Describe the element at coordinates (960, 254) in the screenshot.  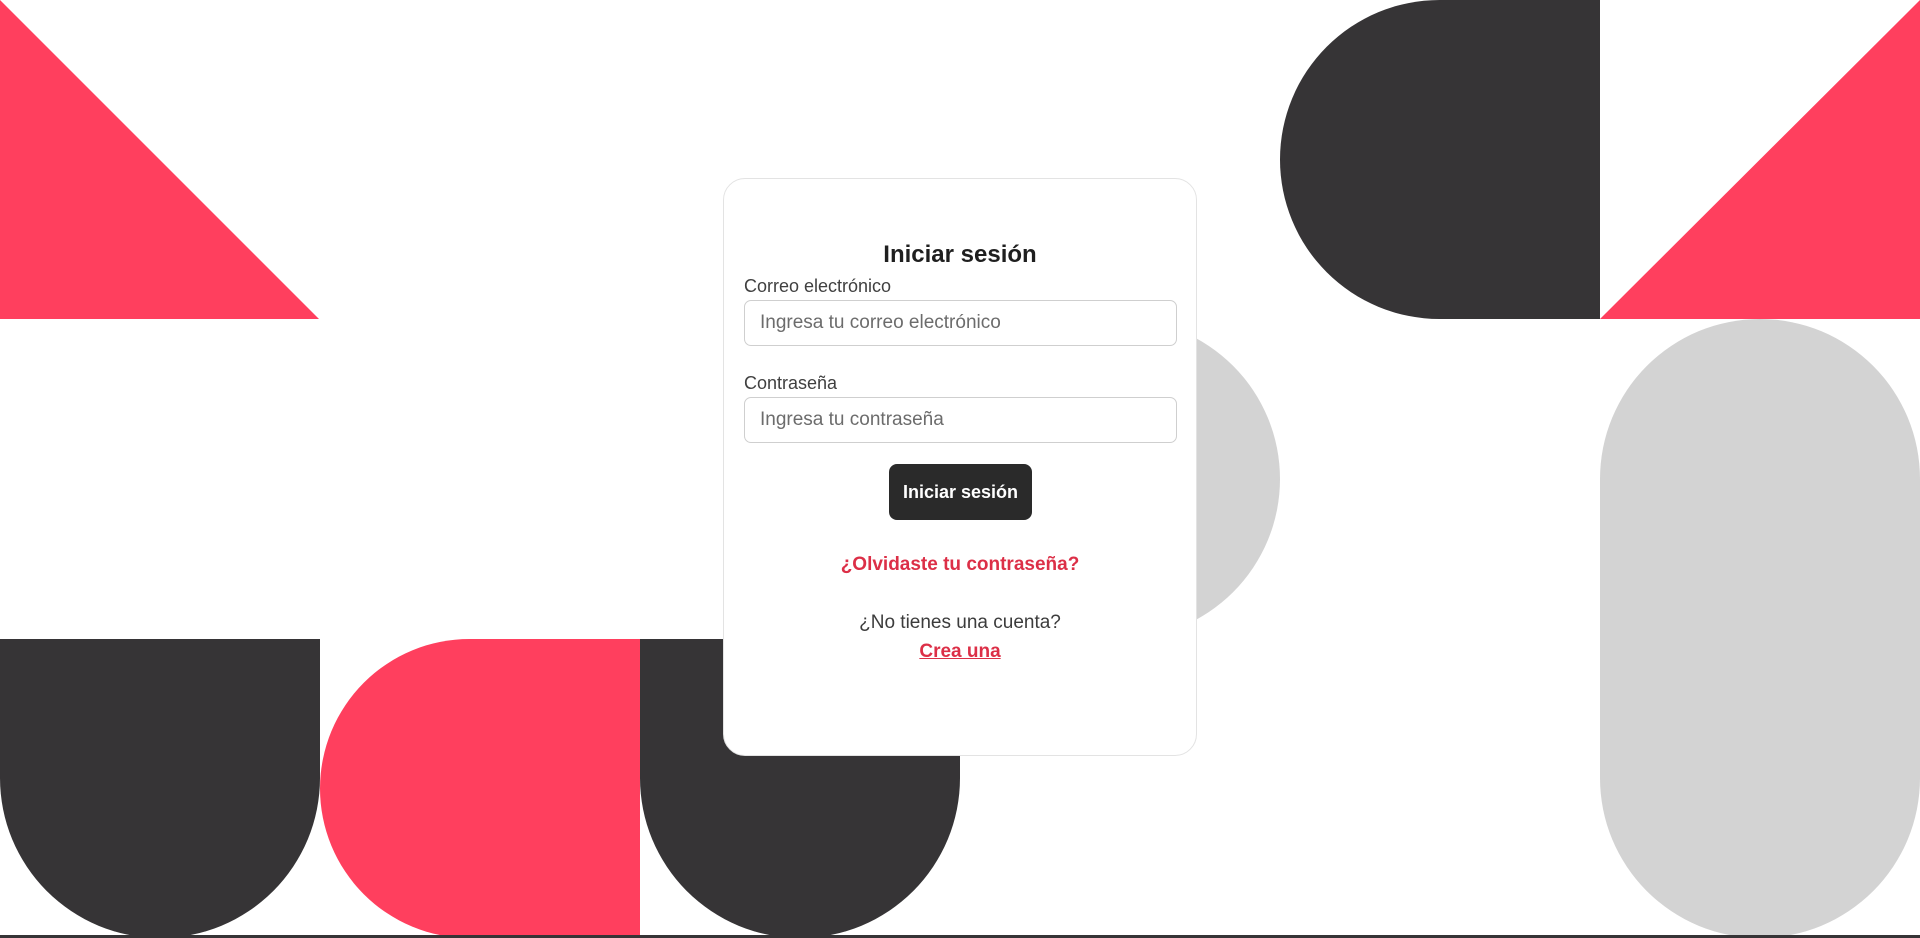
I see `login-title: Iniciar sesión` at that location.